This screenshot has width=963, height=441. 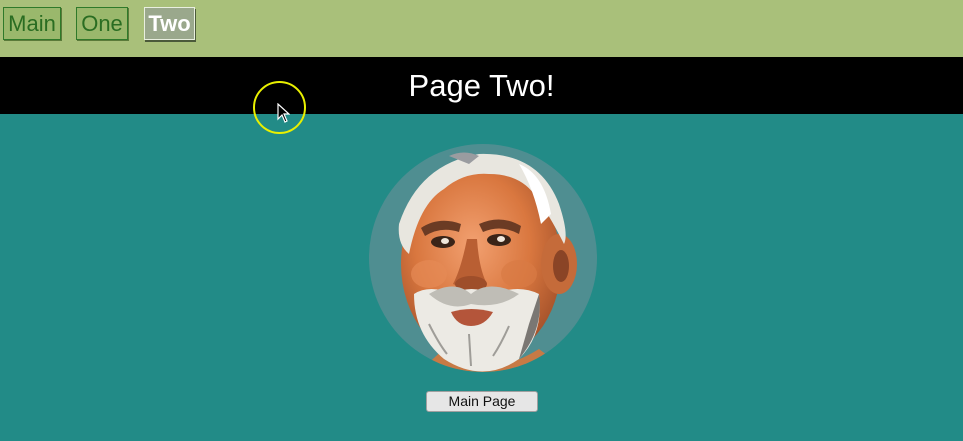 I want to click on top-nav-bar: Main One Two, so click(x=481, y=28).